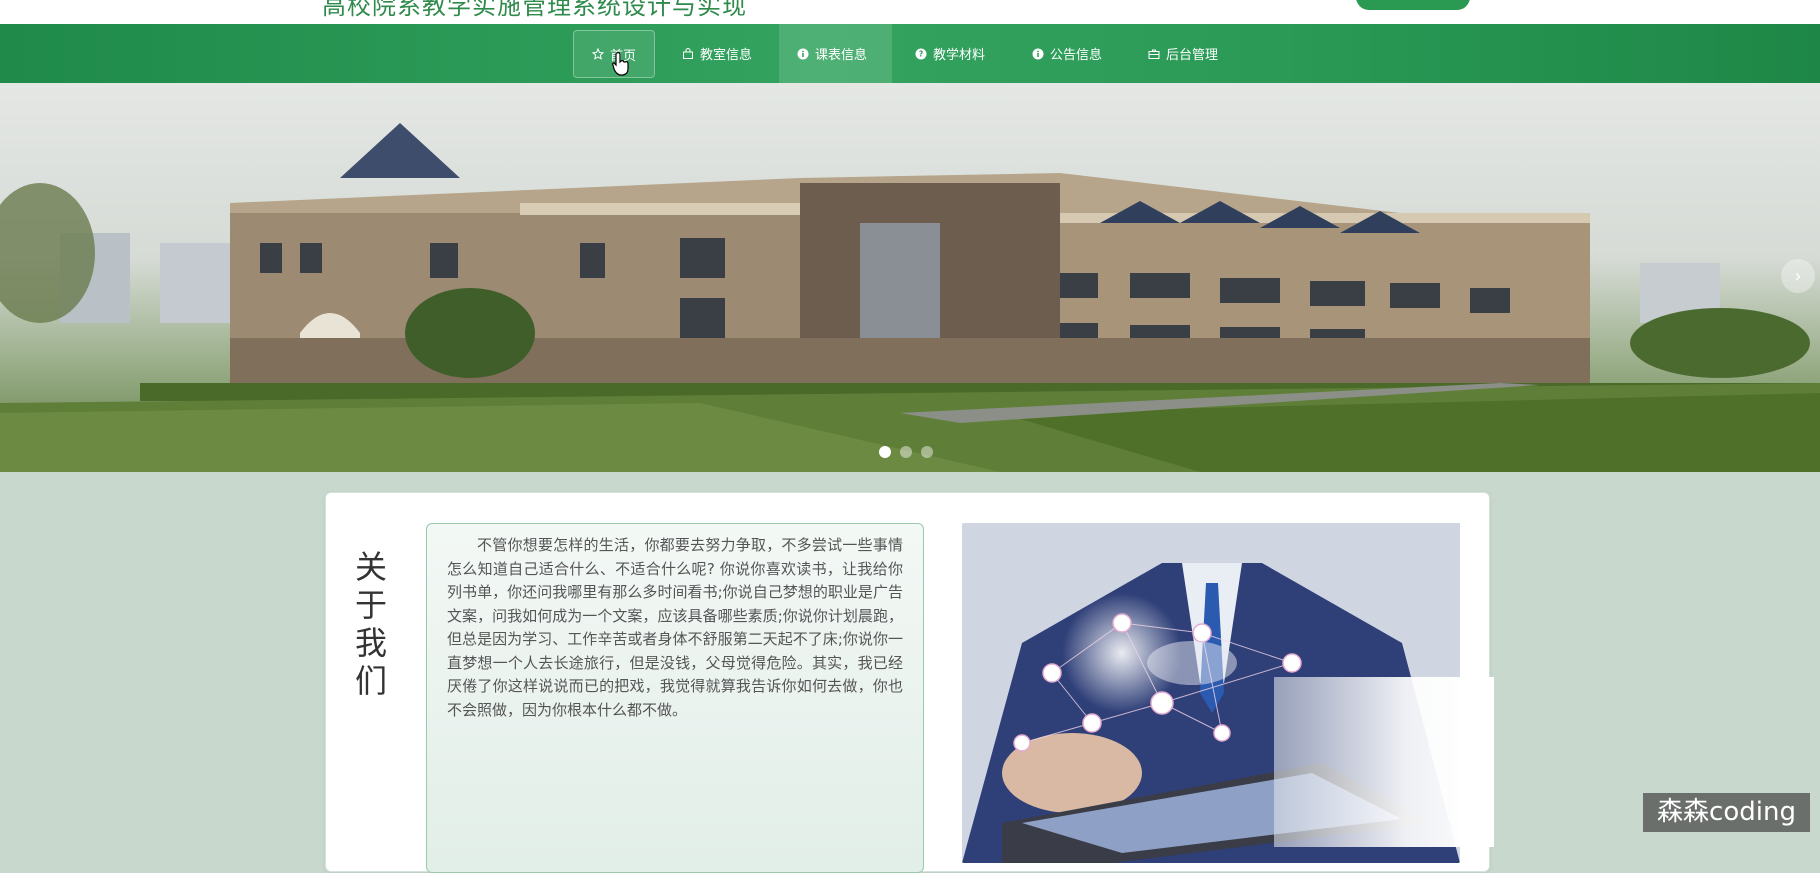 This screenshot has height=873, width=1820. Describe the element at coordinates (688, 53) in the screenshot. I see `bag-icon` at that location.